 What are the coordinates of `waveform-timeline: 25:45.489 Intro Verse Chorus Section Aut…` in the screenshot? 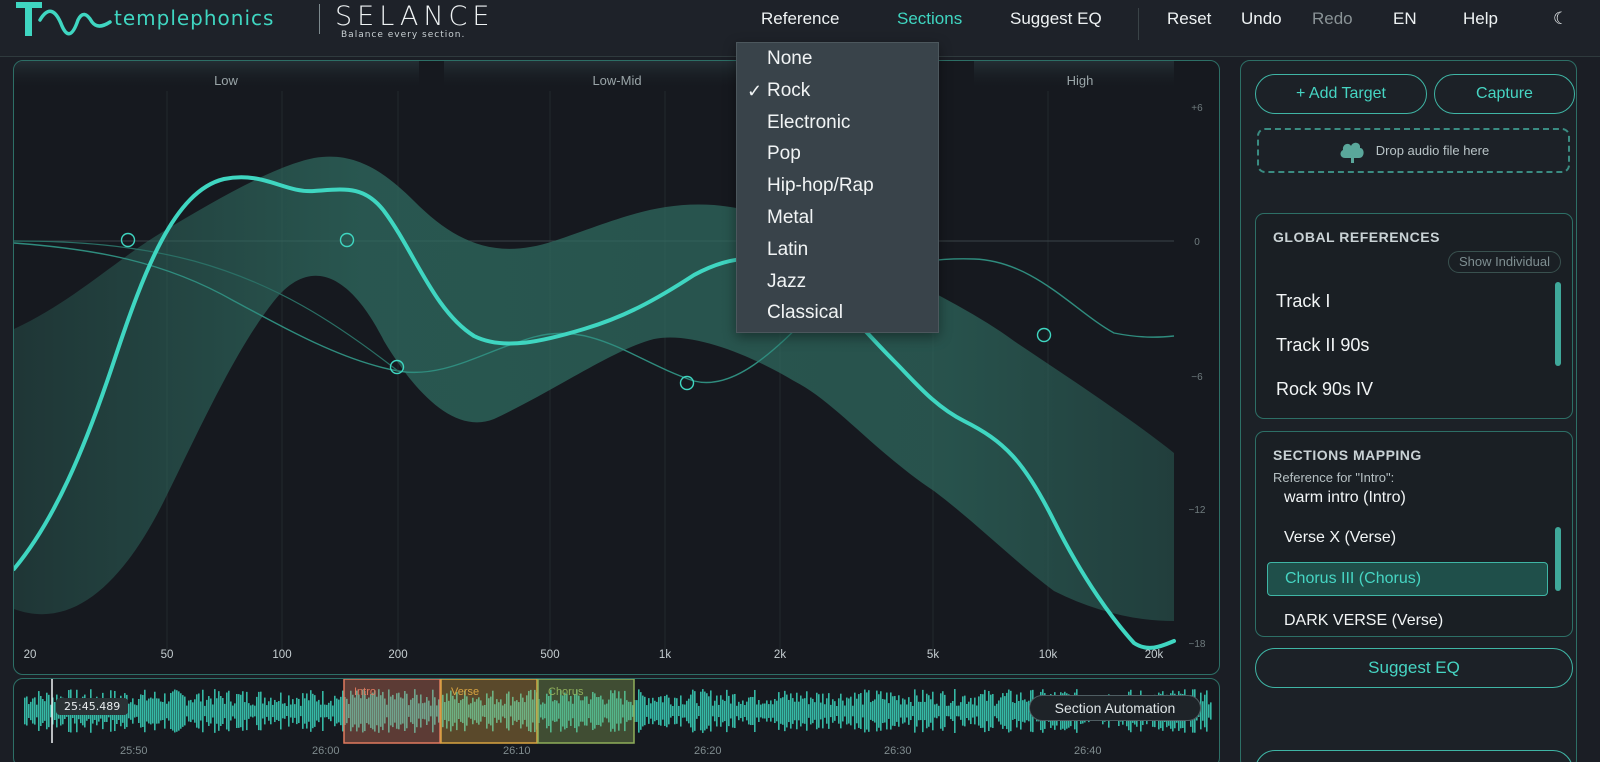 It's located at (616, 720).